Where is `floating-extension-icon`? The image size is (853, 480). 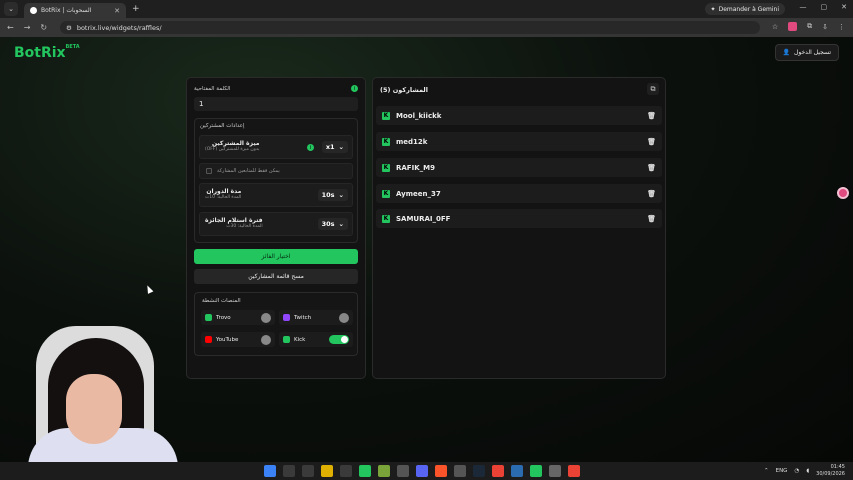 floating-extension-icon is located at coordinates (843, 193).